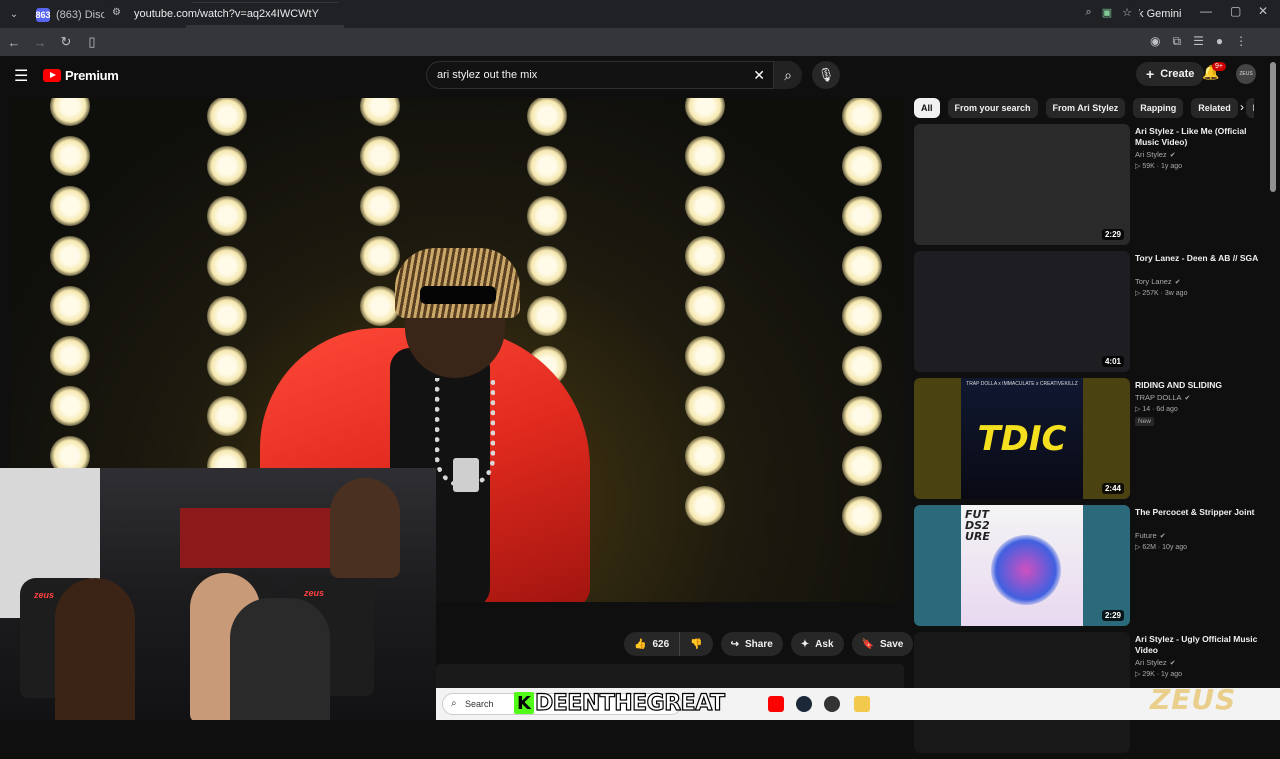 The height and width of the screenshot is (759, 1280). What do you see at coordinates (640, 644) in the screenshot?
I see `thumbs-up-icon: 👍` at bounding box center [640, 644].